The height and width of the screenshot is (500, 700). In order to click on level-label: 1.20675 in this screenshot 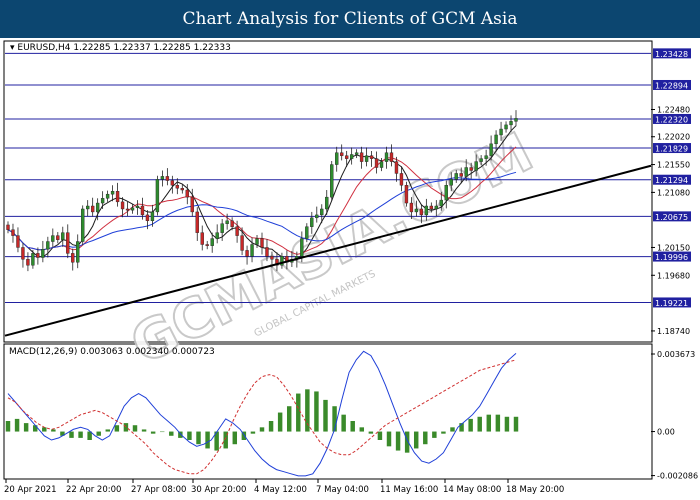, I will do `click(671, 217)`.